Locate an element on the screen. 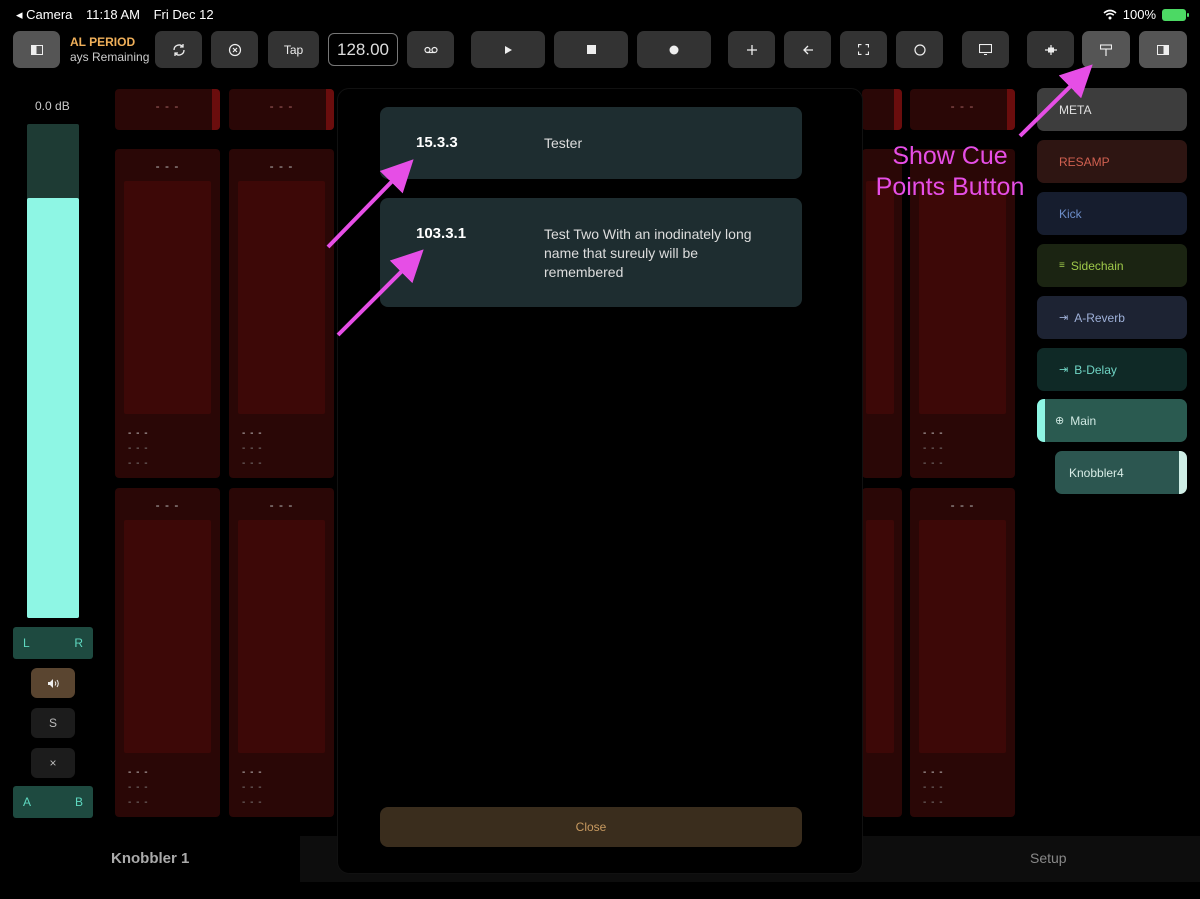 The height and width of the screenshot is (899, 1200). add-button is located at coordinates (751, 49).